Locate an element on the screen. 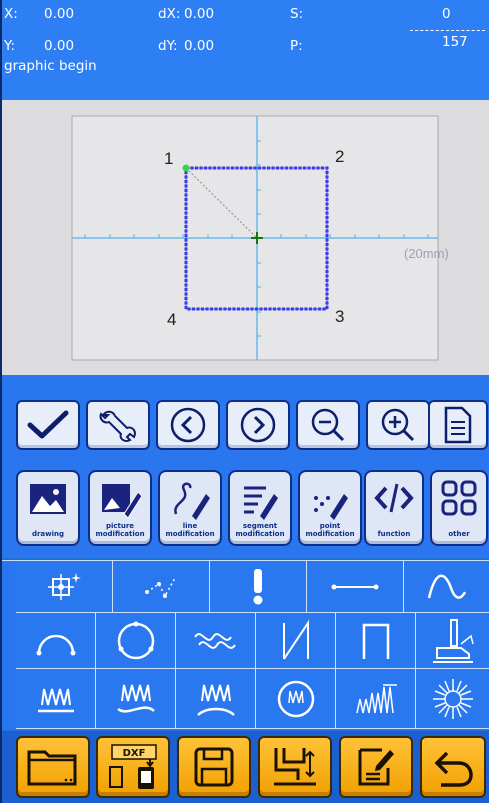 This screenshot has width=489, height=803. status-message: graphic begin is located at coordinates (50, 66).